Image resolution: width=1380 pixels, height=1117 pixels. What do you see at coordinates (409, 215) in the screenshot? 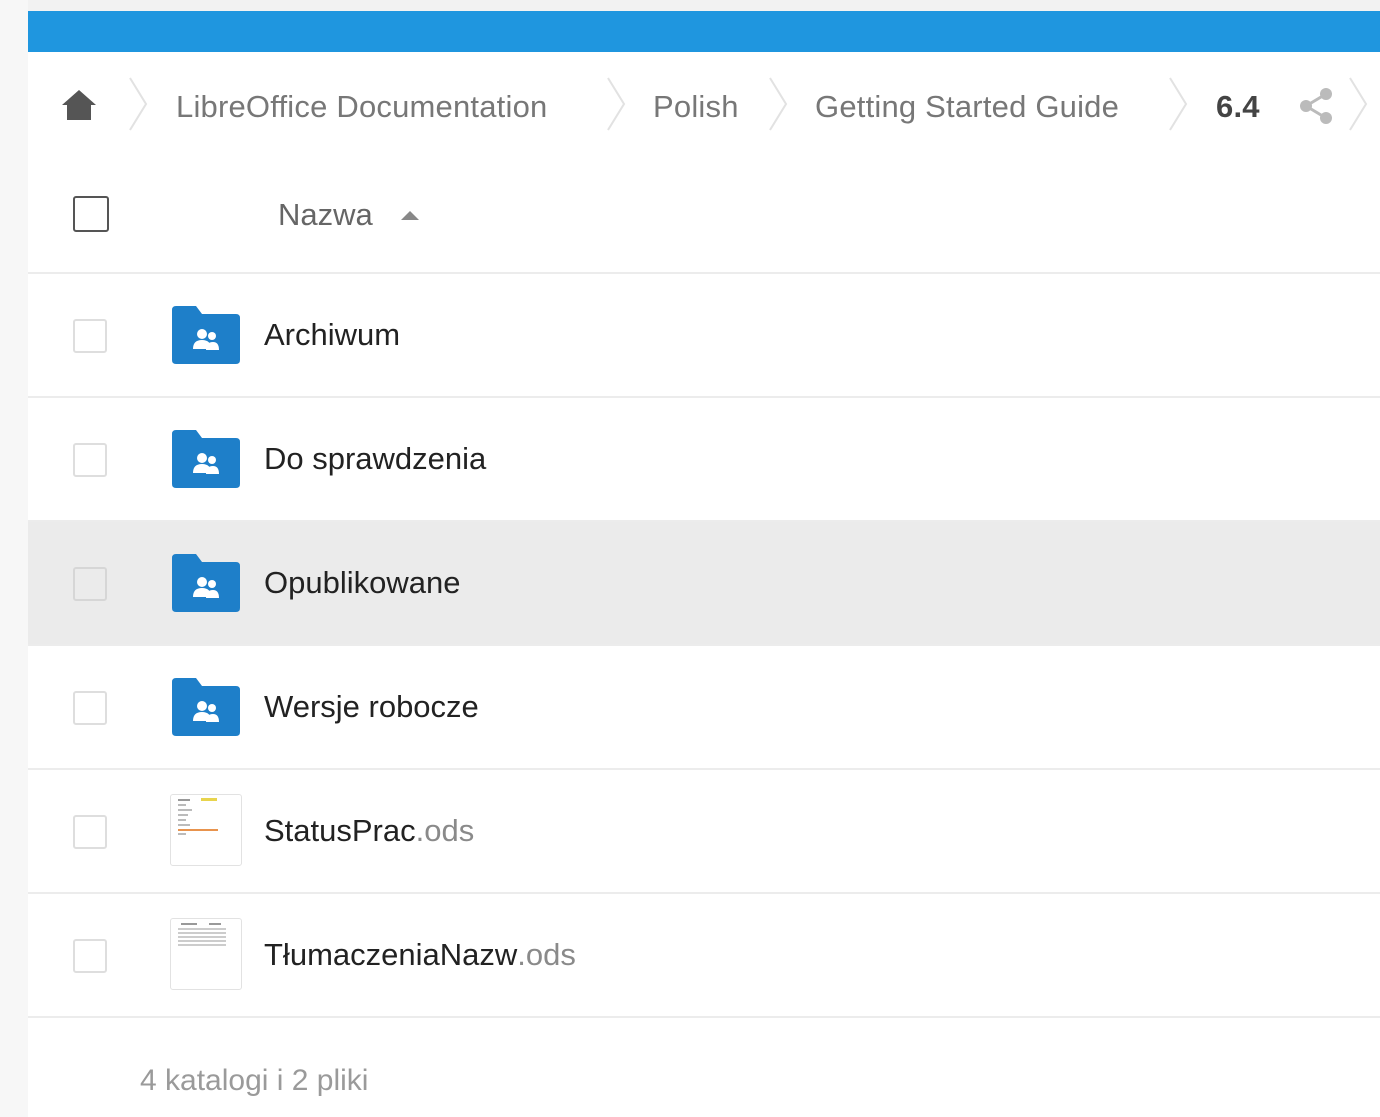
I see `sort-ascending-icon` at bounding box center [409, 215].